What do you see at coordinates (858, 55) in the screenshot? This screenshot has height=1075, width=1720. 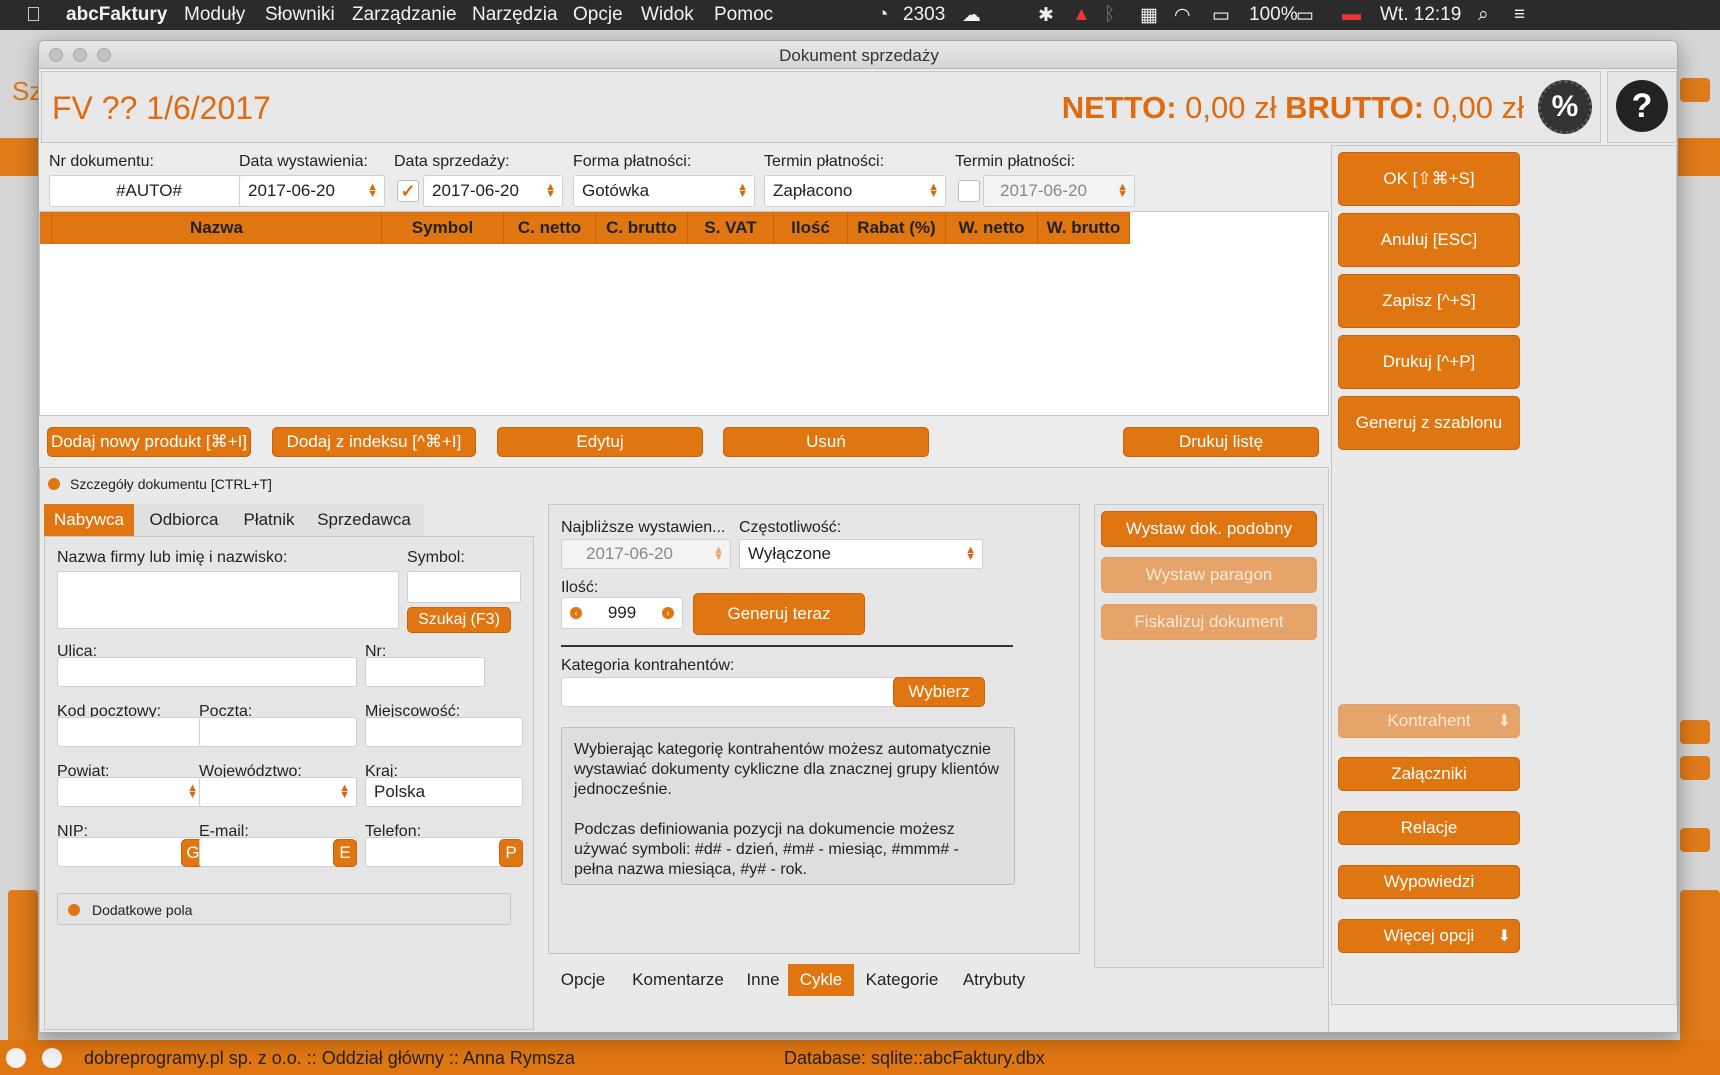 I see `window-titlebar: Dokument sprzedaży` at bounding box center [858, 55].